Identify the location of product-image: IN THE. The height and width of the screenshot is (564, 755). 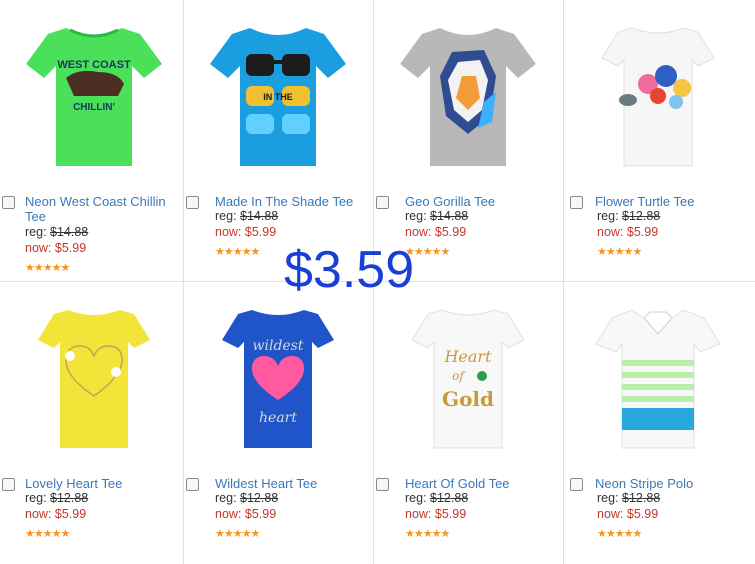
(278, 95).